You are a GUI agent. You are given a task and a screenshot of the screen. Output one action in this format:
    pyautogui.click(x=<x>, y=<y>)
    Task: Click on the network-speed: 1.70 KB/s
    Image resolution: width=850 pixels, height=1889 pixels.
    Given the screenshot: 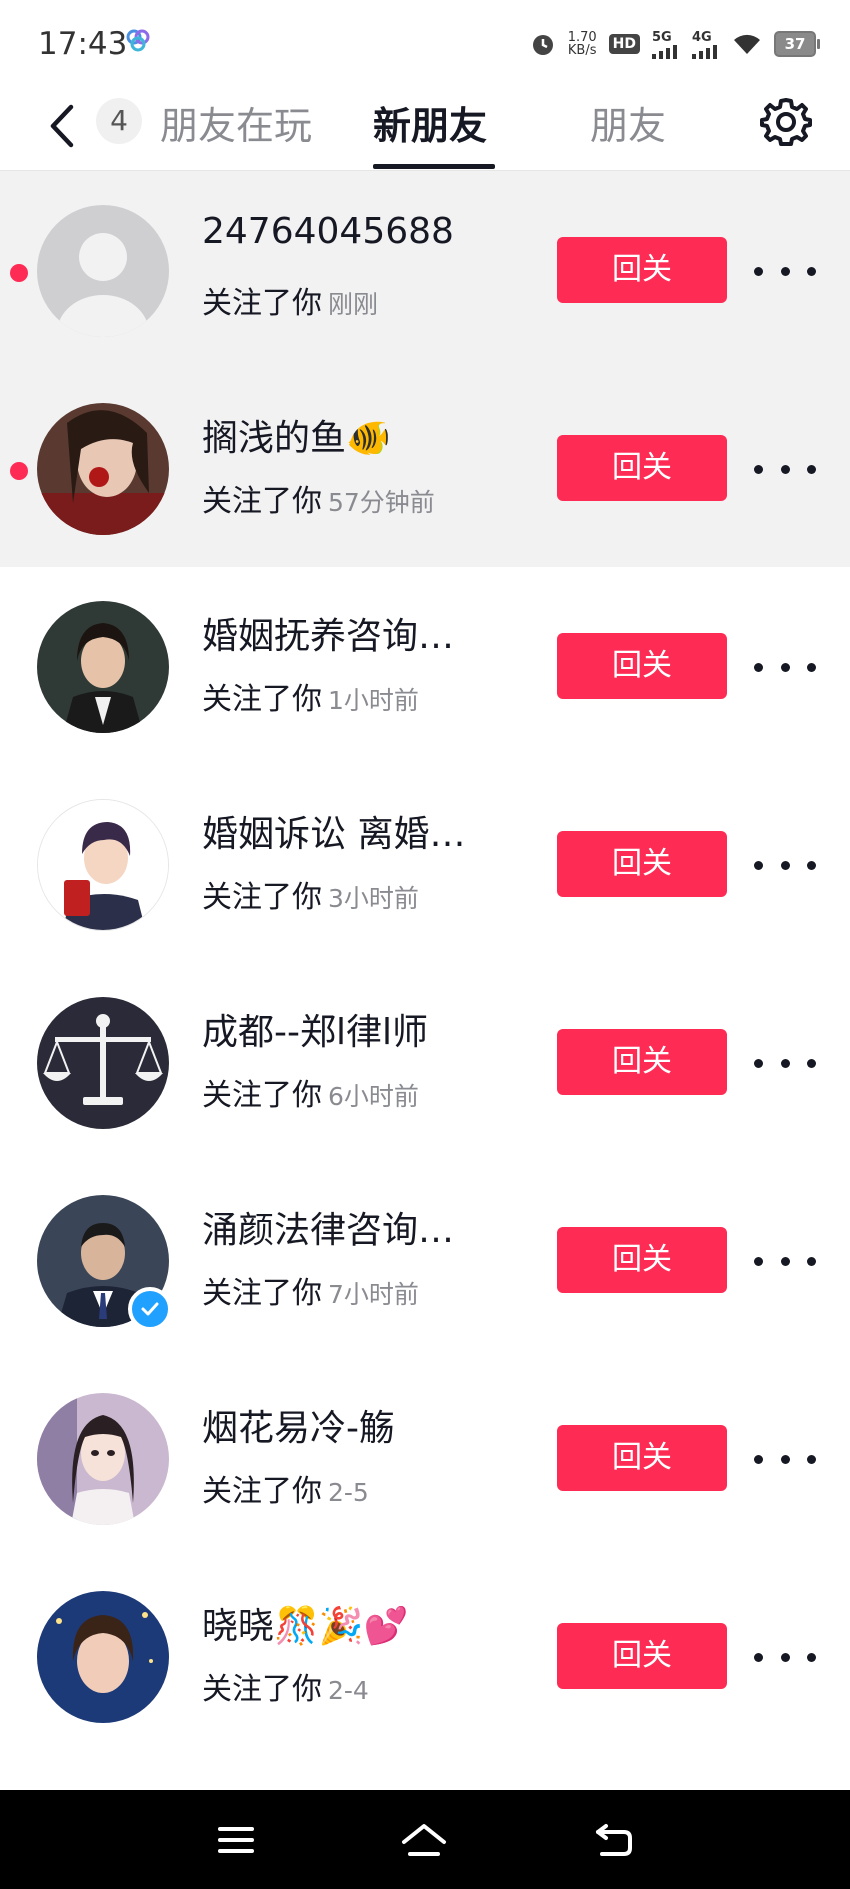 What is the action you would take?
    pyautogui.click(x=582, y=44)
    